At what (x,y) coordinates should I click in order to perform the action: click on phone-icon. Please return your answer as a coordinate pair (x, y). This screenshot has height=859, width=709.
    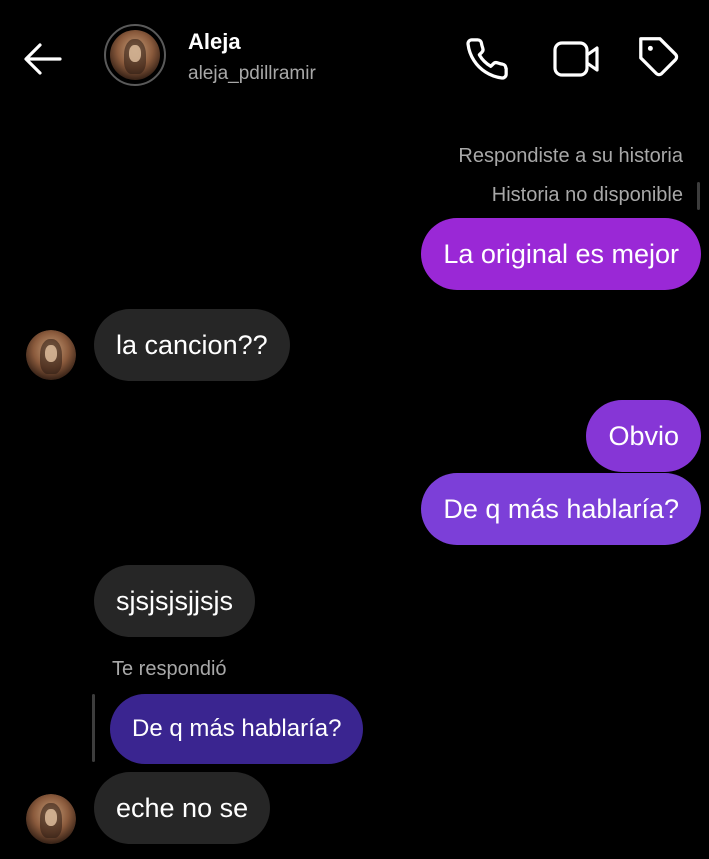
    Looking at the image, I should click on (487, 59).